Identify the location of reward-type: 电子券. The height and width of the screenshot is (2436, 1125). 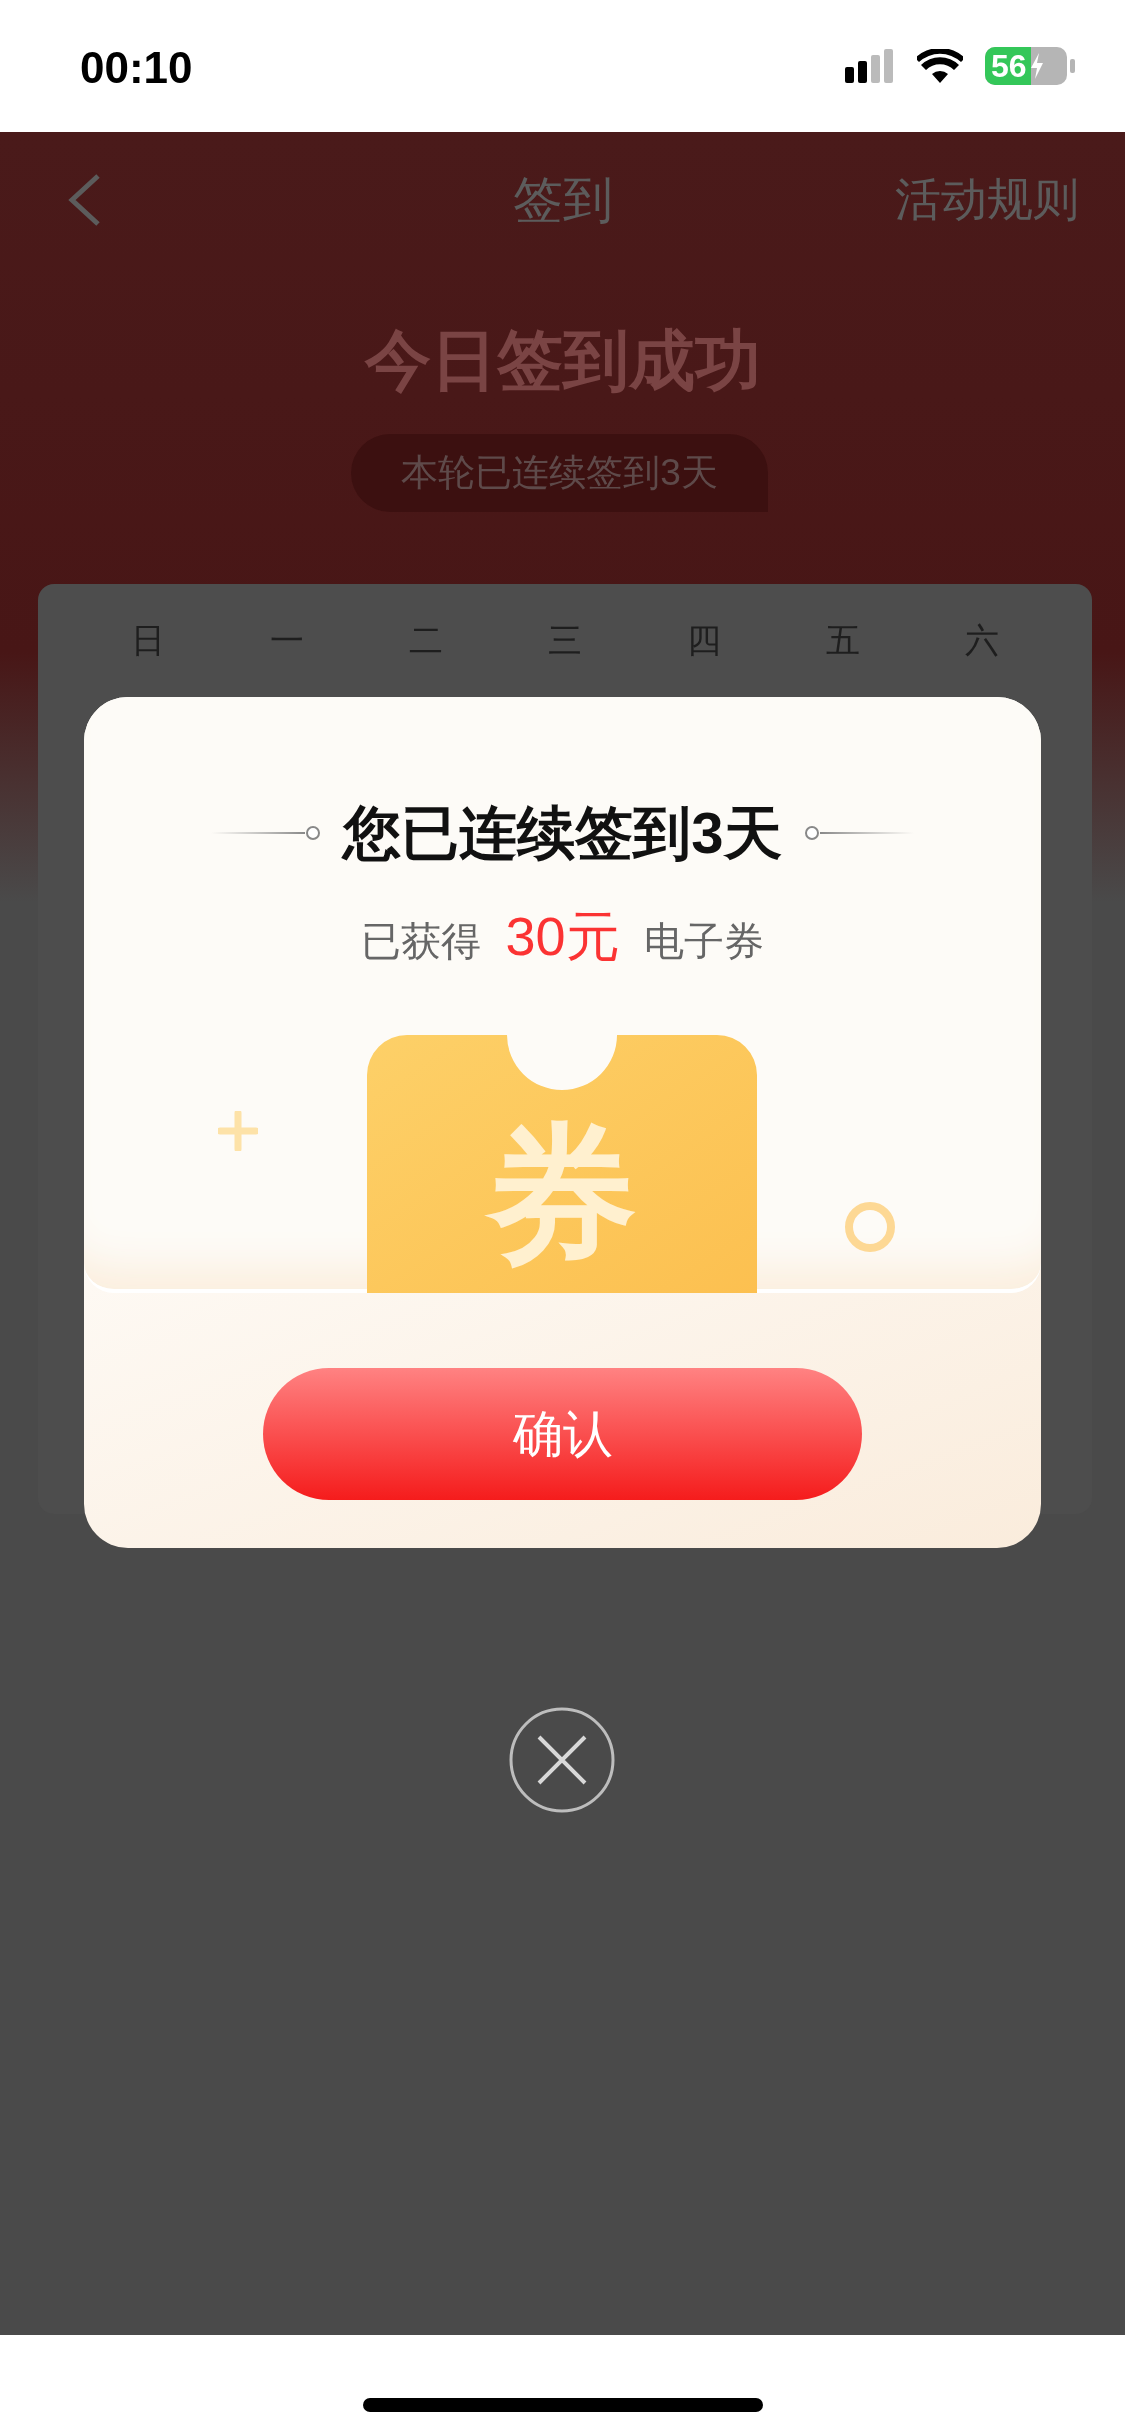
(703, 941).